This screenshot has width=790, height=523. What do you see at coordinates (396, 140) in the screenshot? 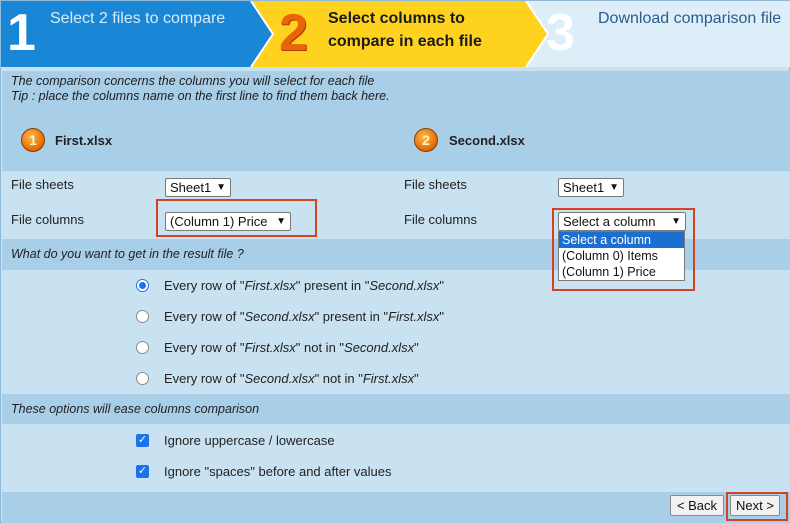
I see `file-headers: 1 First.xlsx 2 Second.xlsx` at bounding box center [396, 140].